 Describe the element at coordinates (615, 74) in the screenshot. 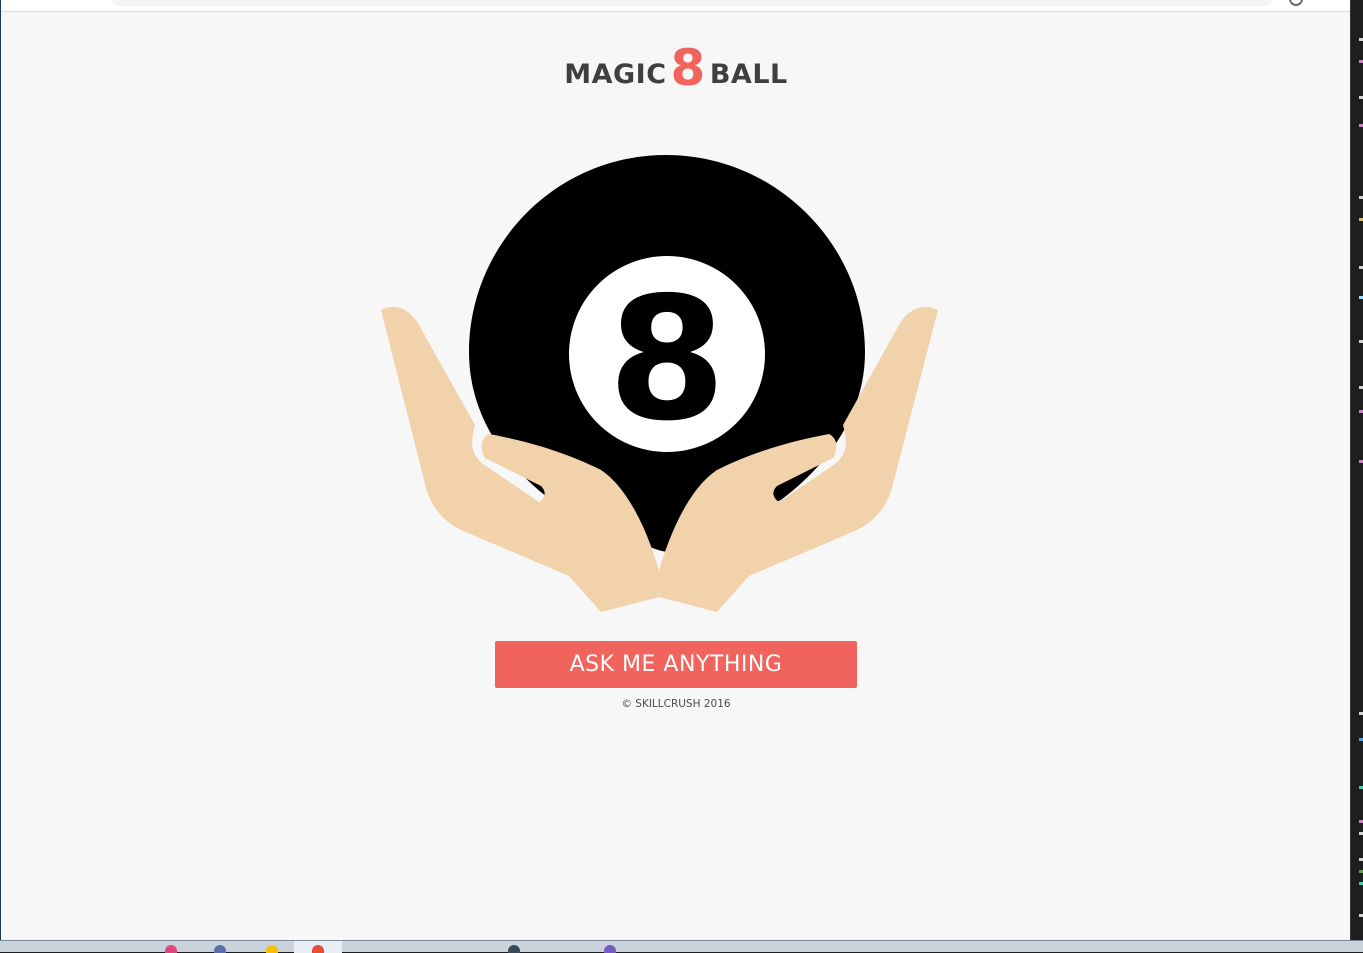

I see `title-magic: MAGIC` at that location.